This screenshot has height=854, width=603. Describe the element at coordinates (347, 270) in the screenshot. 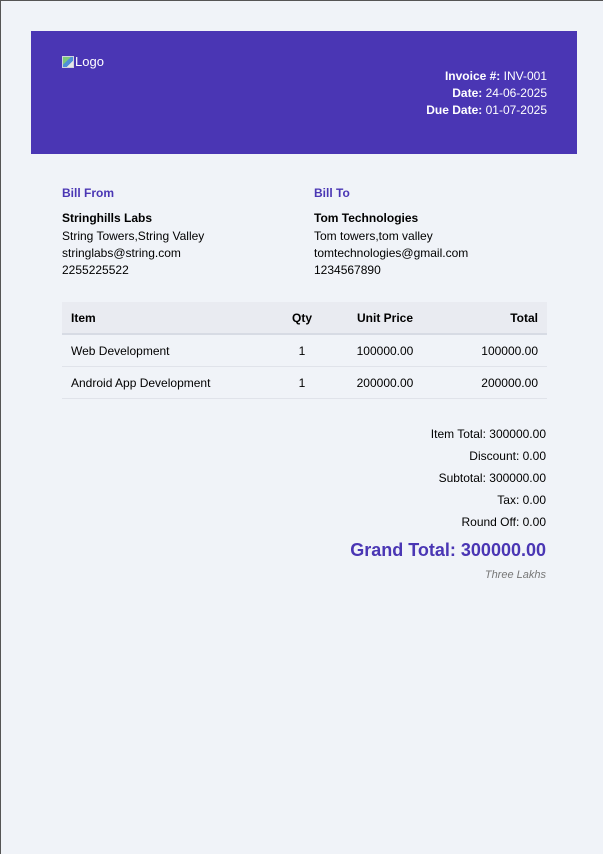

I see `bill-to-phone: 1234567890` at that location.